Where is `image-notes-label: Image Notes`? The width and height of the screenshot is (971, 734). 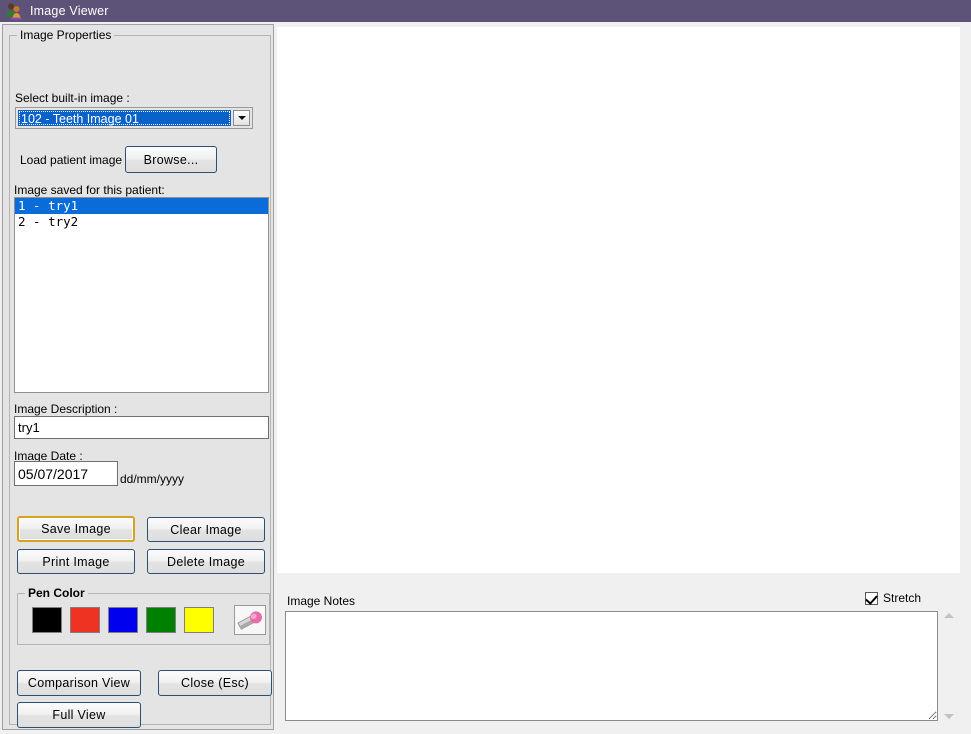
image-notes-label: Image Notes is located at coordinates (321, 601).